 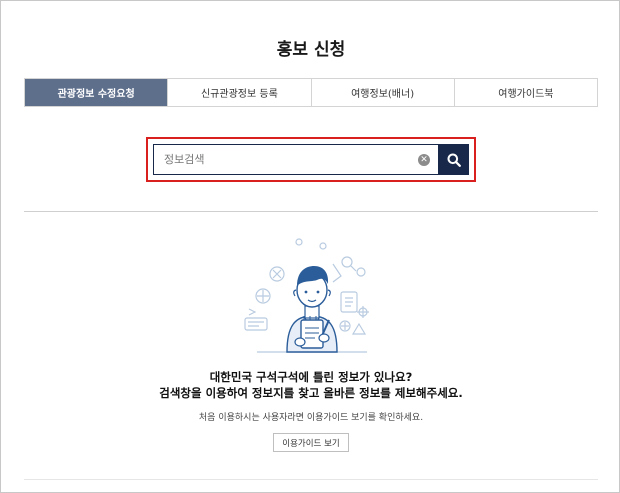 I want to click on tab-travel-guidebook: 여행가이드북, so click(x=525, y=92).